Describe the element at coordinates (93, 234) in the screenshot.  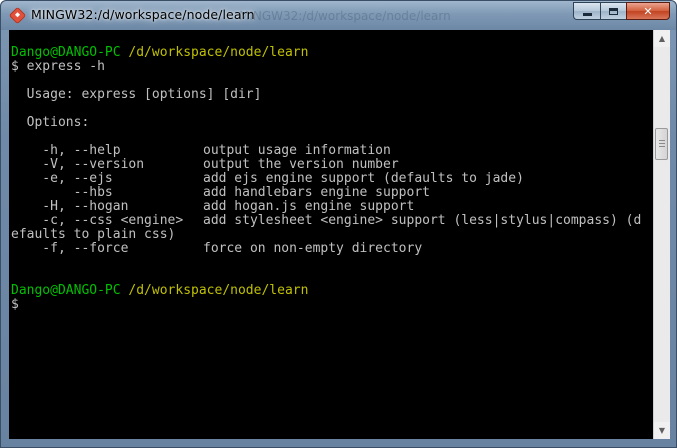
I see `wrapped-line: efaults to plain css)` at that location.